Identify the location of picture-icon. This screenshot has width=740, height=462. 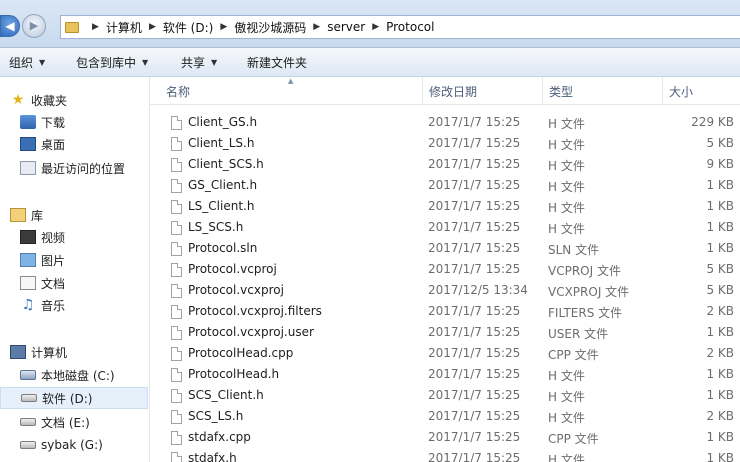
(28, 260).